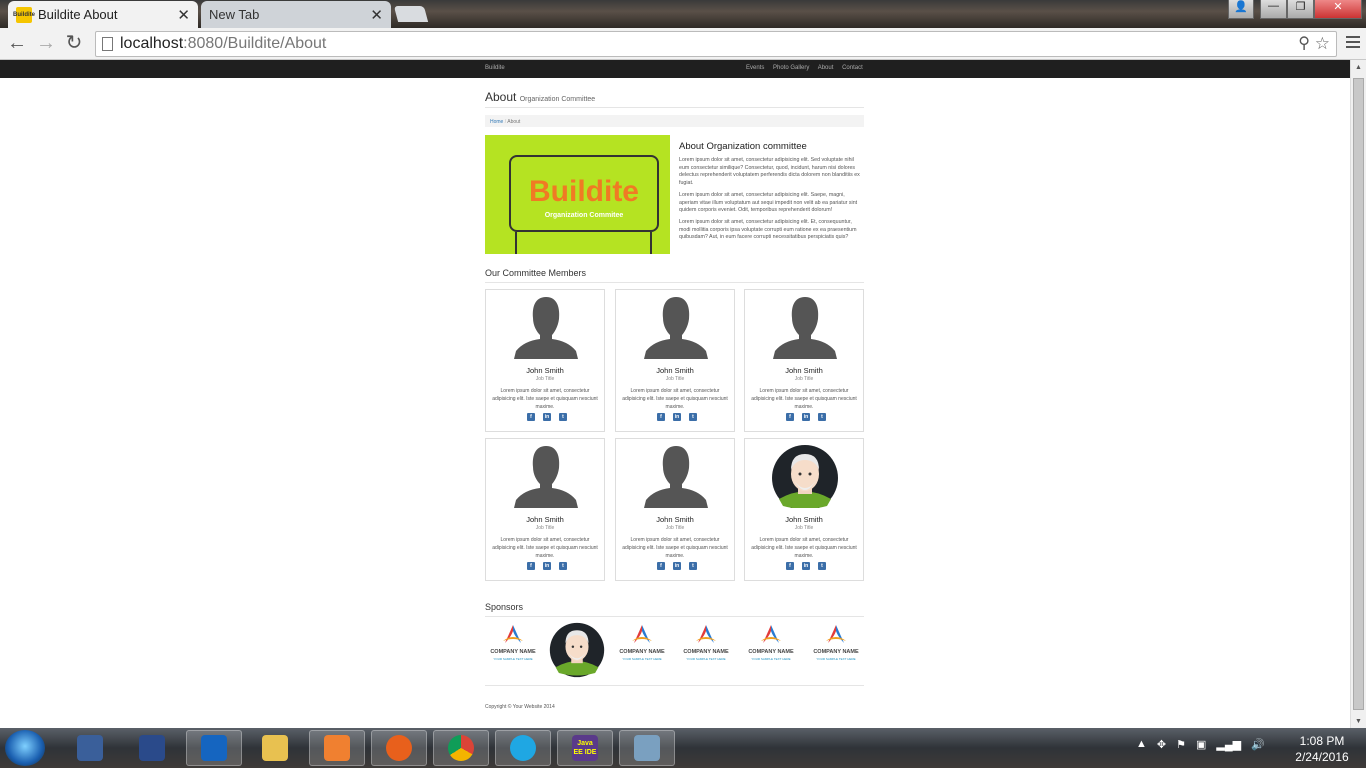 This screenshot has height=768, width=1366. What do you see at coordinates (706, 652) in the screenshot?
I see `sponsor-name: COMPANY NAME` at bounding box center [706, 652].